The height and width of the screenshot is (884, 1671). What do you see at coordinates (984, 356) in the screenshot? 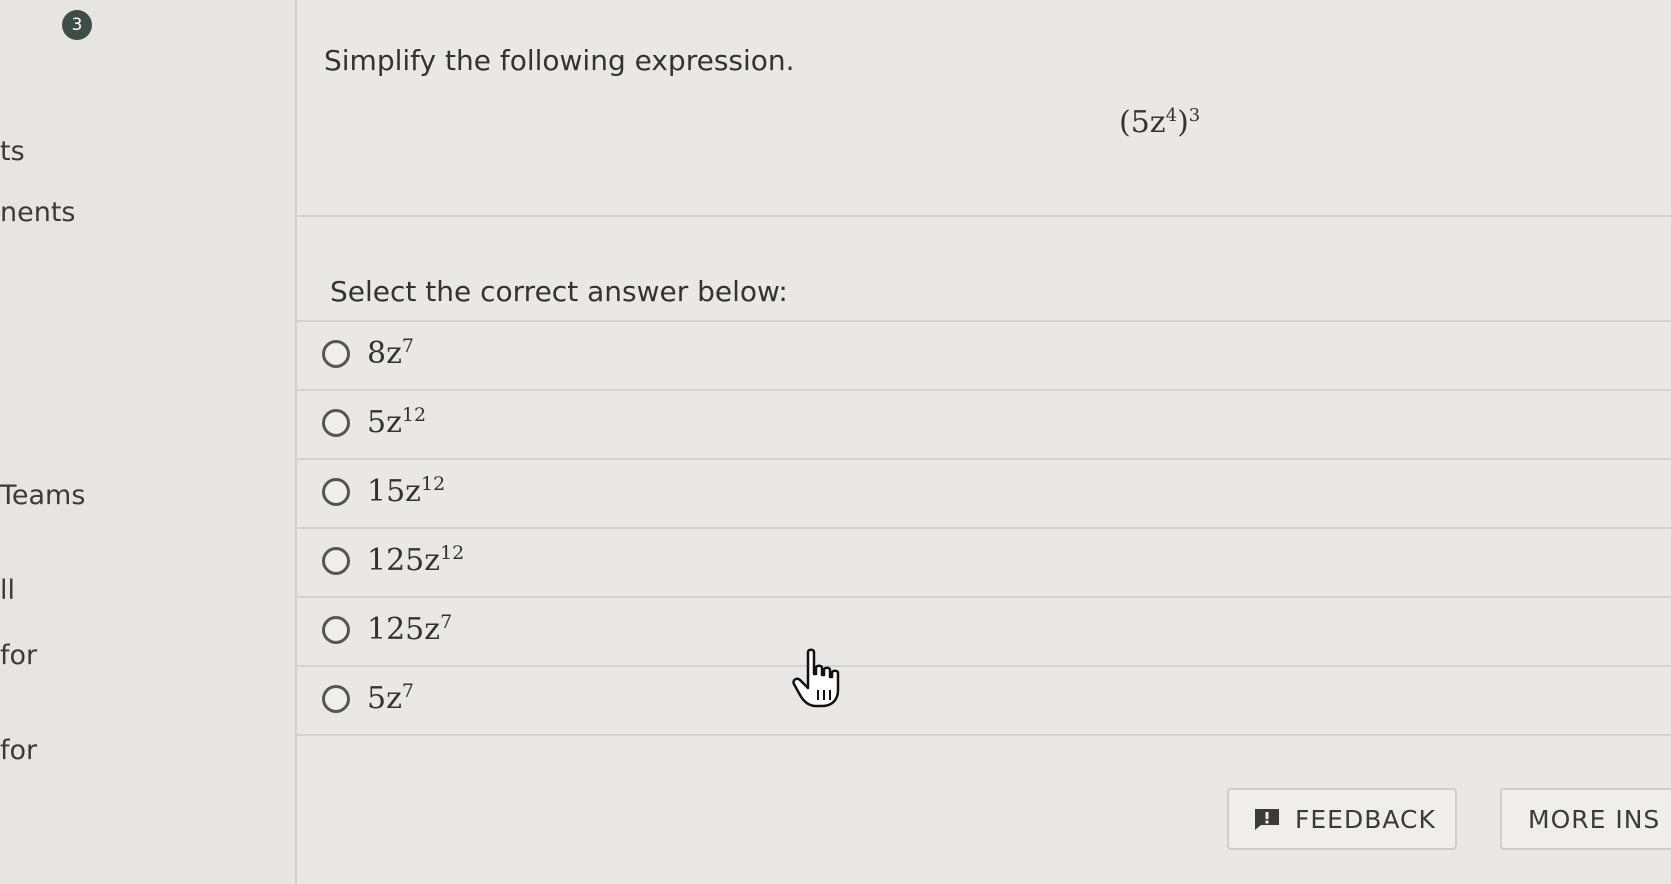
I see `answer-option: 8z7` at bounding box center [984, 356].